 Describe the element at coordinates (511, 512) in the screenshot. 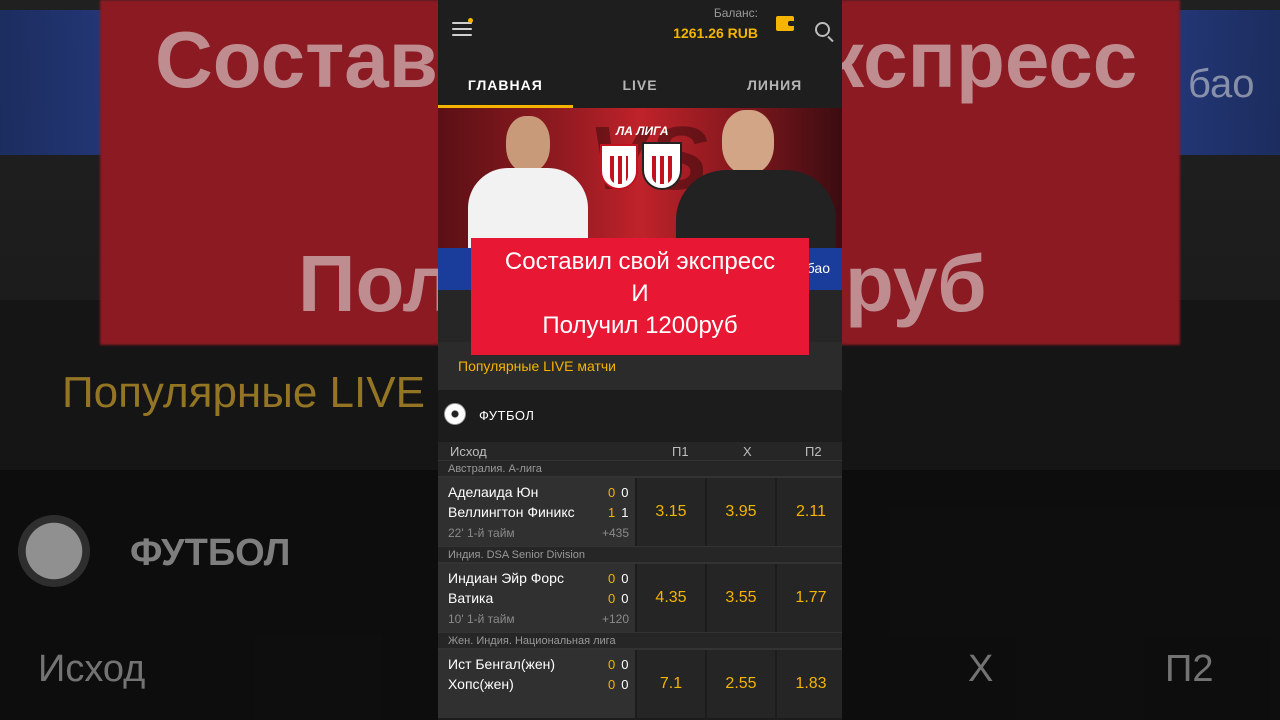

I see `team-away: Веллингтон Финикс` at that location.